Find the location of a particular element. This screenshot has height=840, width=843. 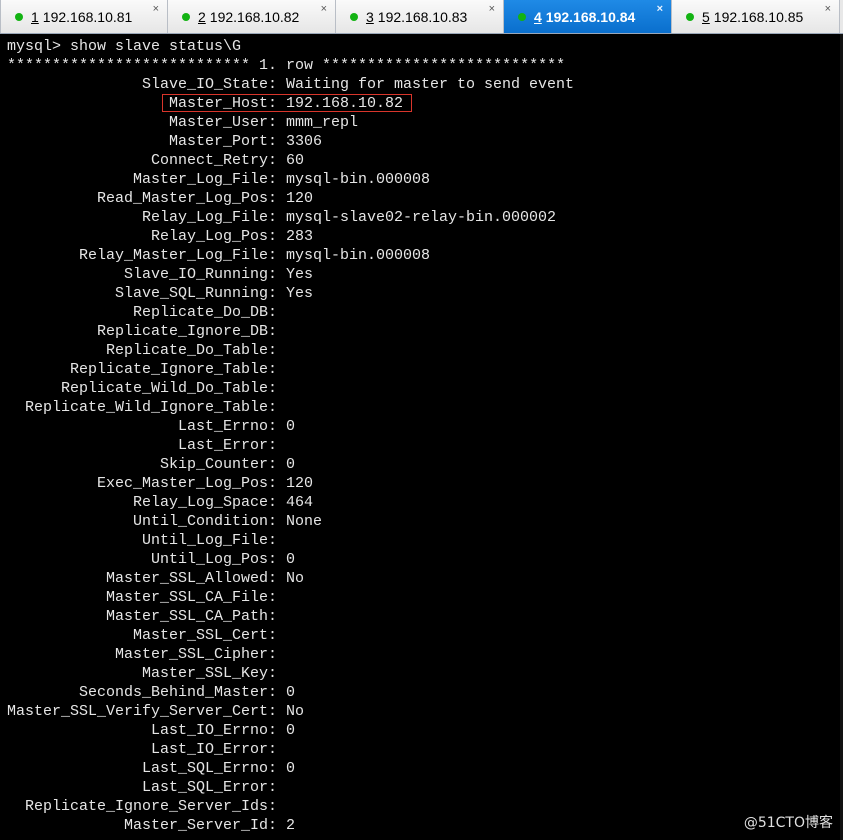

status-row: Last_Errno: 0 is located at coordinates (151, 426).